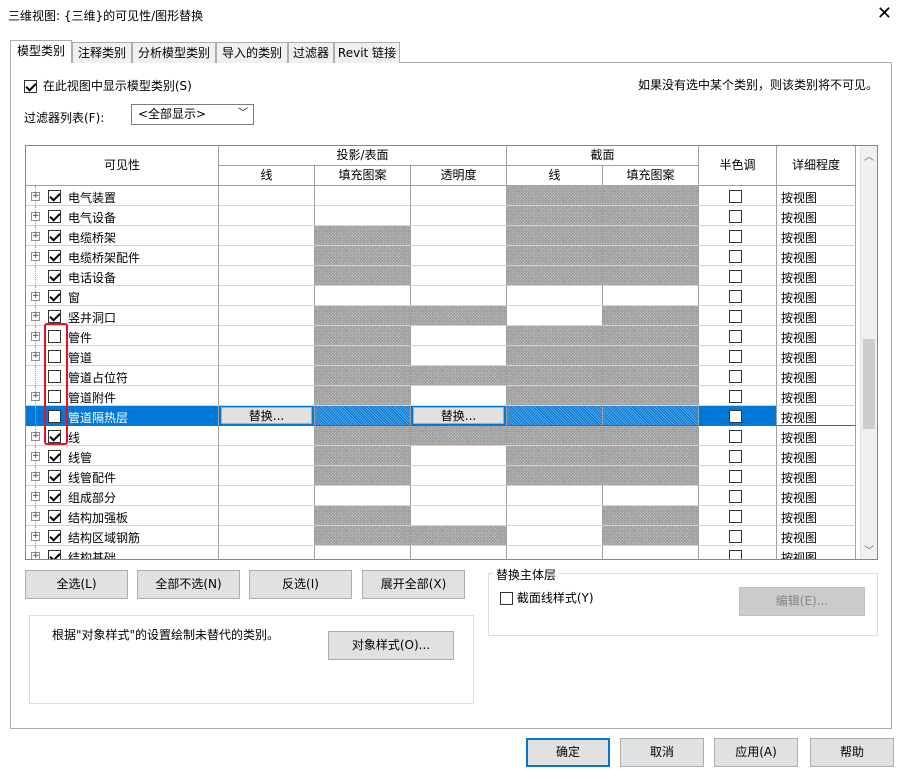  Describe the element at coordinates (506, 598) in the screenshot. I see `cut-line-styles-checkbox` at that location.